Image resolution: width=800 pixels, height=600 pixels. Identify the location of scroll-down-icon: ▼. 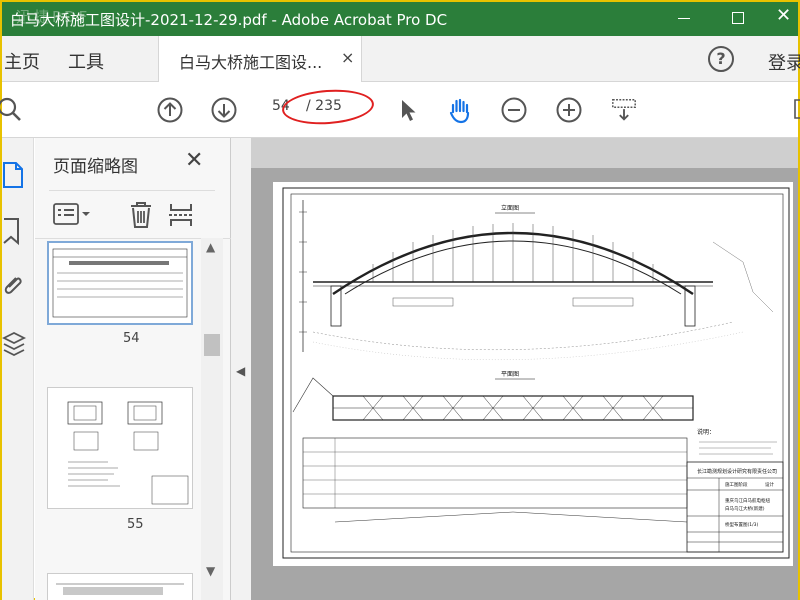
(210, 571).